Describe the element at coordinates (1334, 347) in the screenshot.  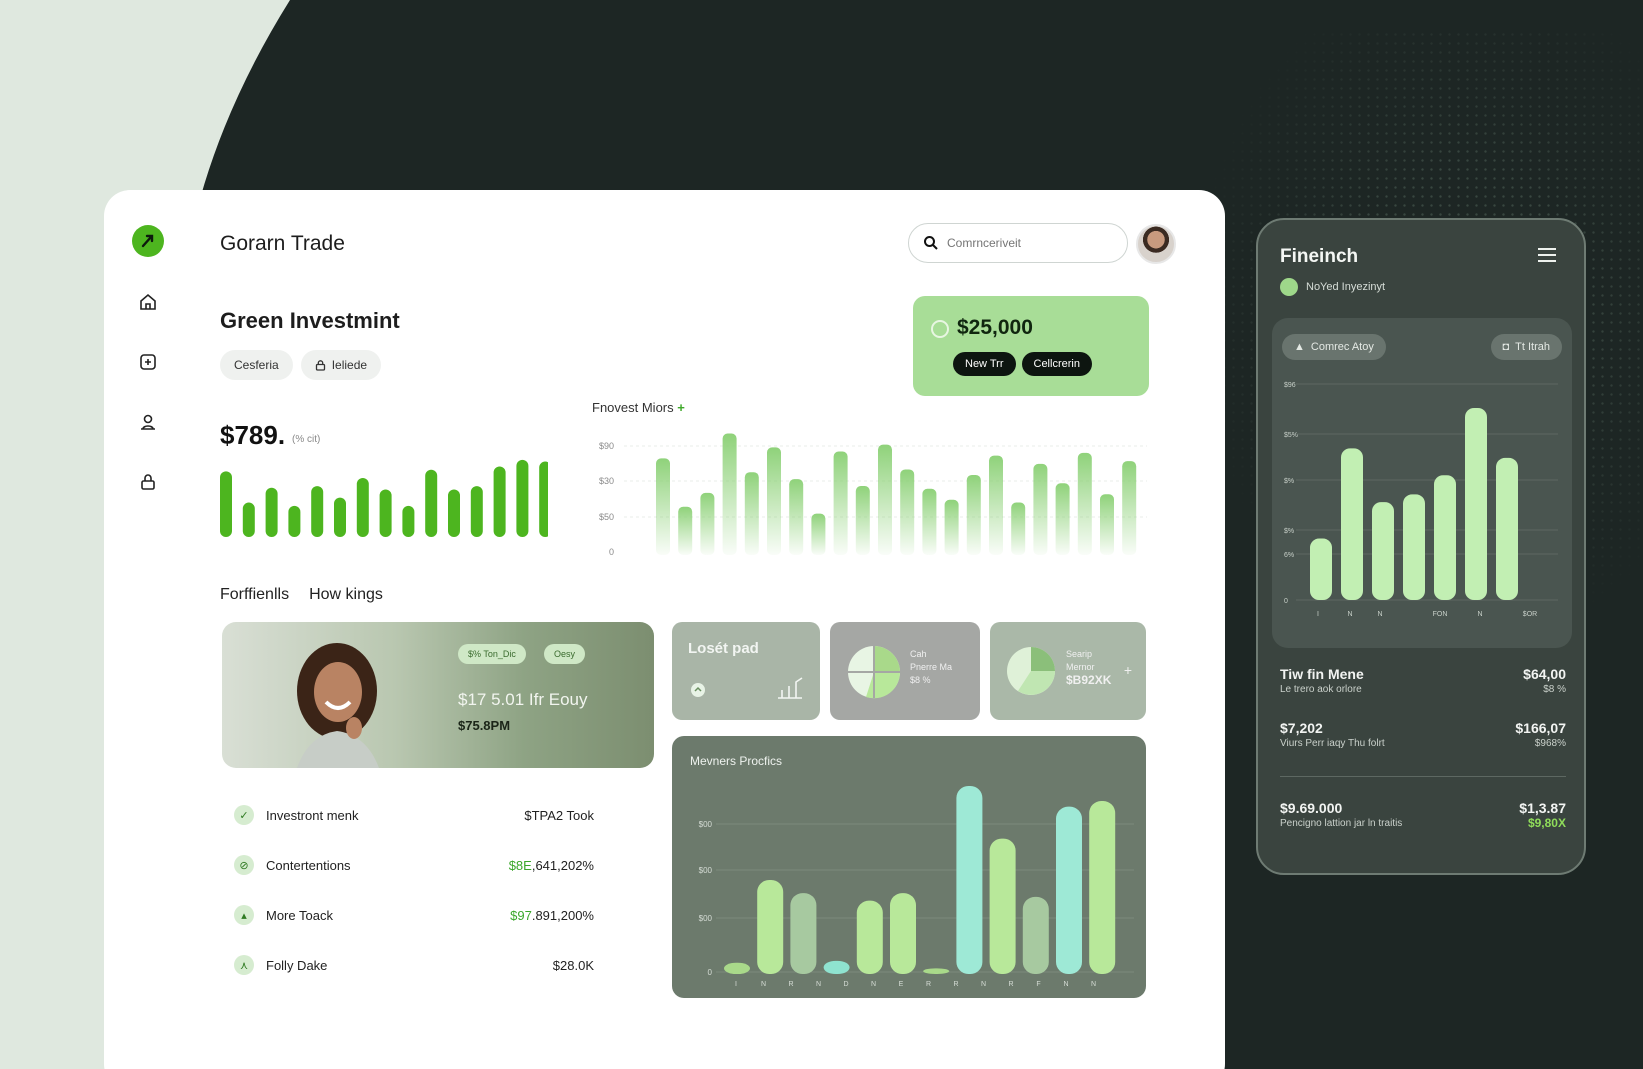
I see `chip-comrec: ▲ Comrec Atoy` at that location.